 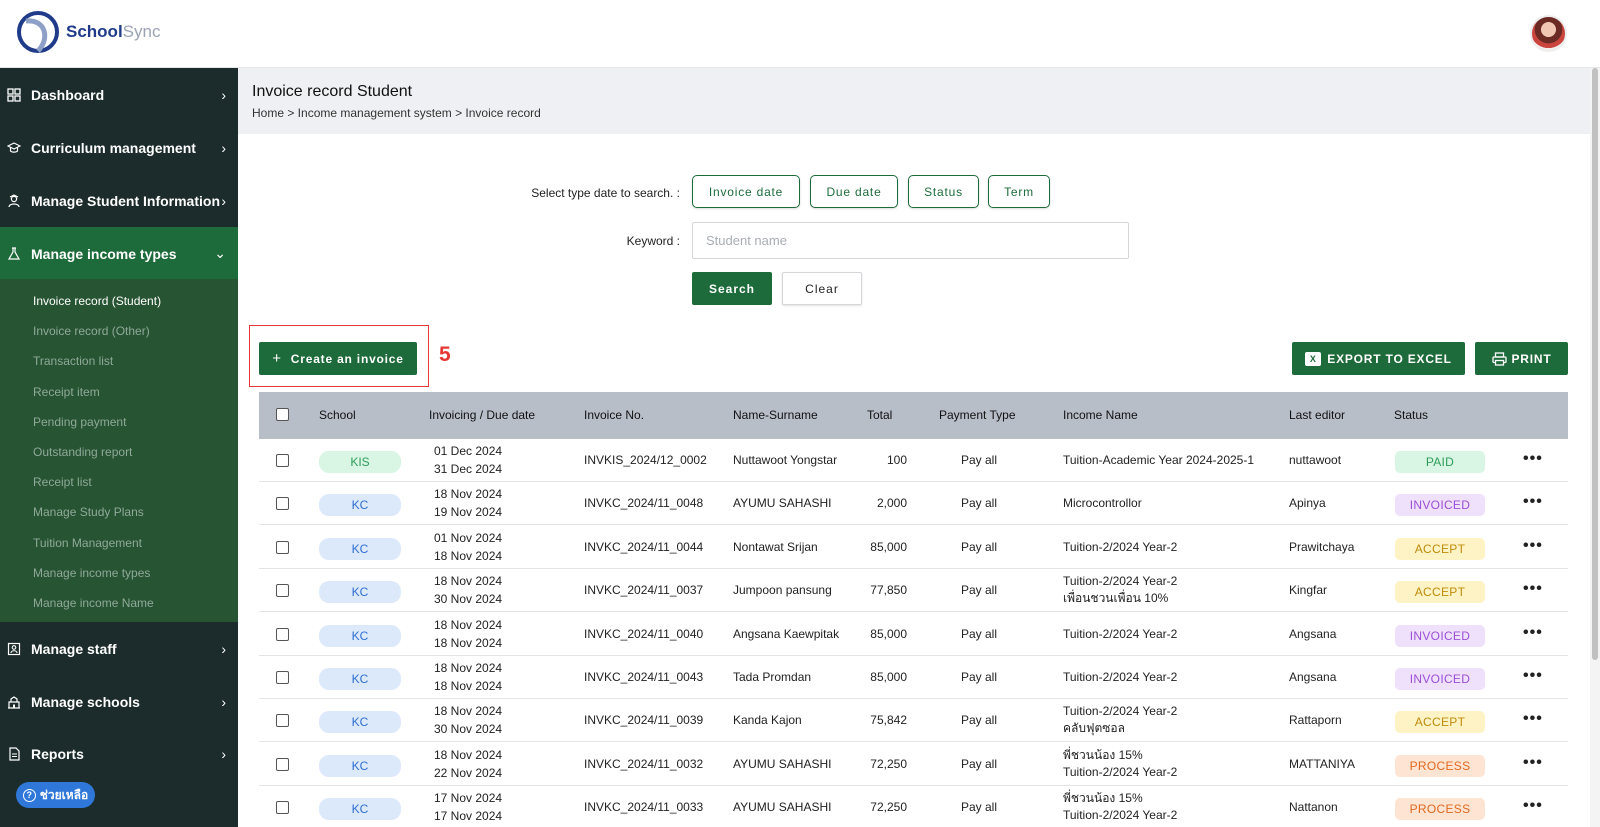 I want to click on invoice-number: INVKC_2024/11_0040, so click(x=643, y=634).